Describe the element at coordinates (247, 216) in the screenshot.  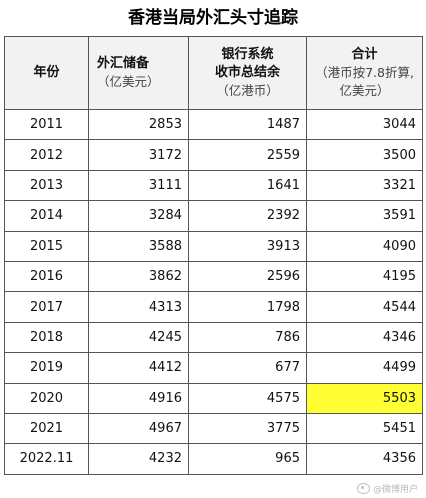
I see `cell-bank: 2392` at that location.